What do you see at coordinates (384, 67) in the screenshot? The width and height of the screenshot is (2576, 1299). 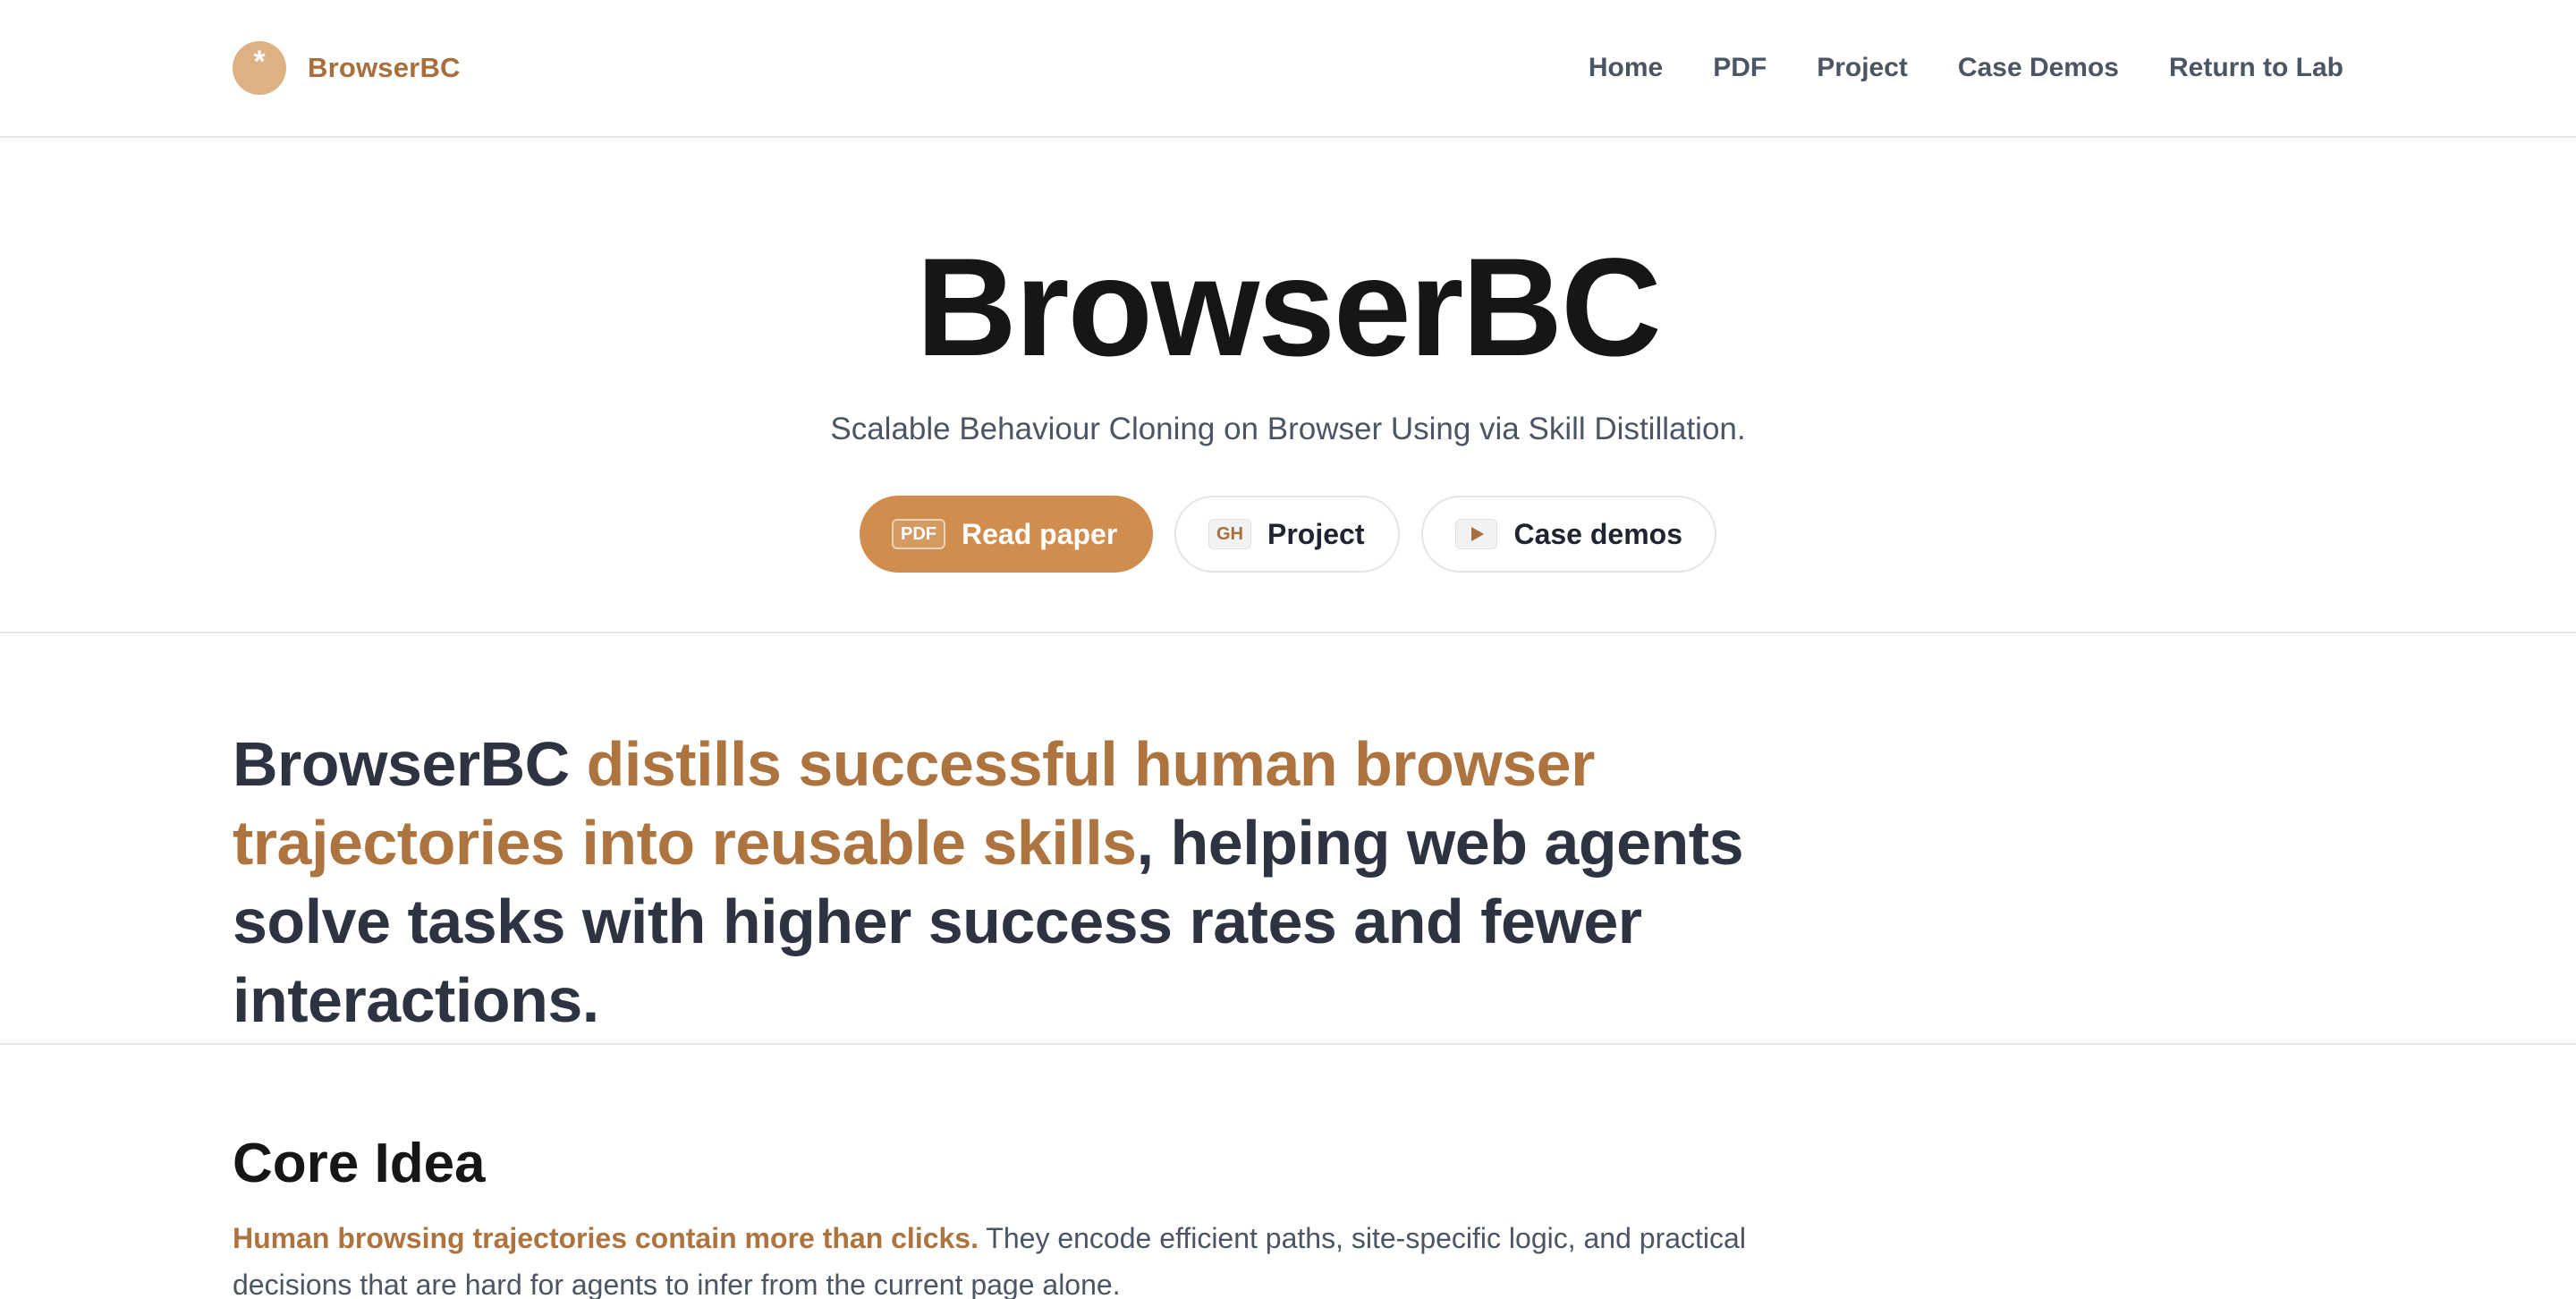 I see `brand-name: BrowserBC` at bounding box center [384, 67].